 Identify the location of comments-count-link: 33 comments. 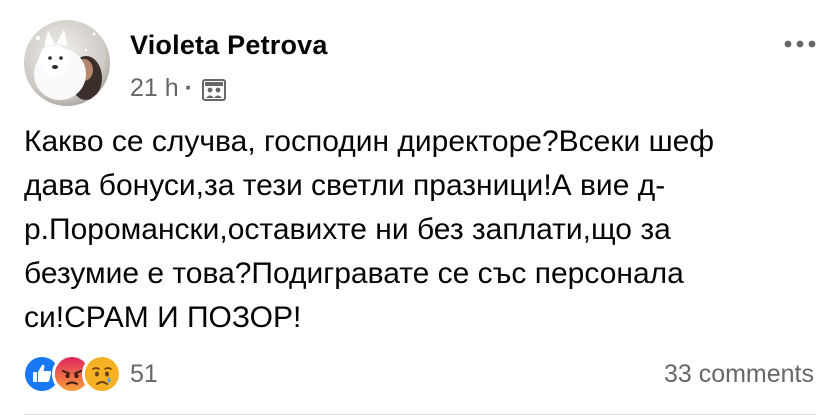
(739, 374).